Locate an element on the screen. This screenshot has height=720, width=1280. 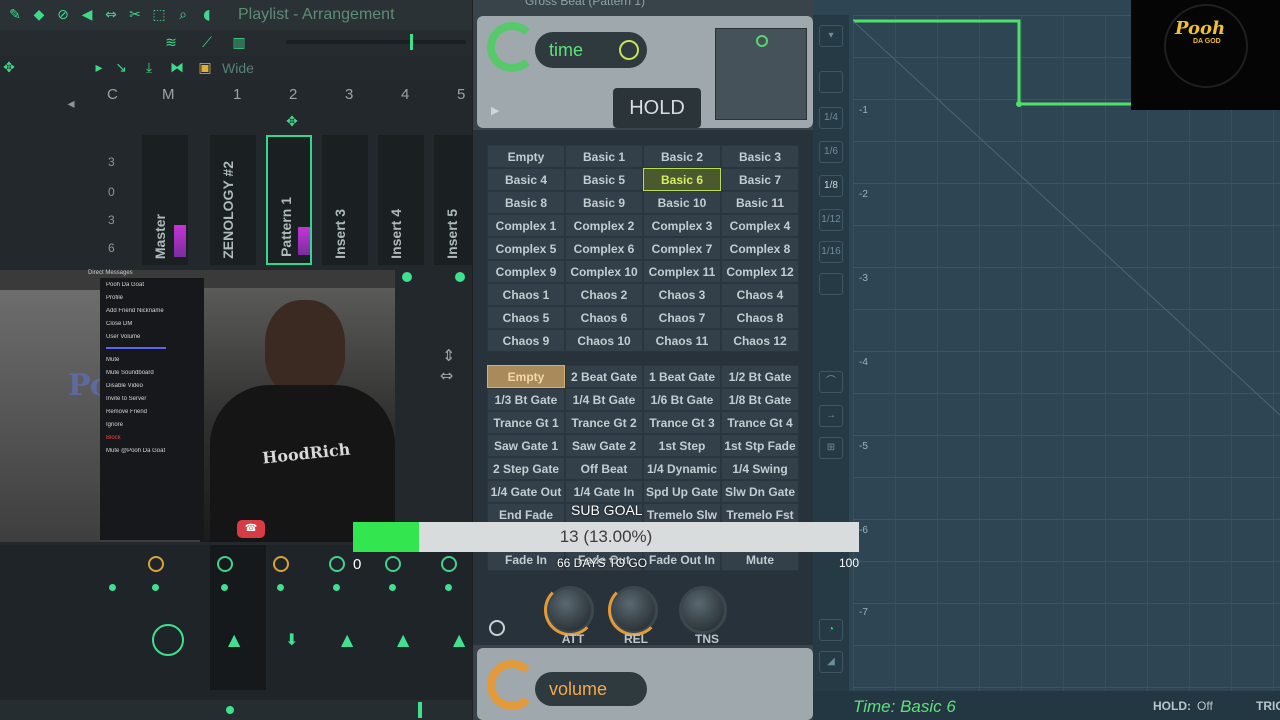
play-icon: ▶ is located at coordinates (495, 110).